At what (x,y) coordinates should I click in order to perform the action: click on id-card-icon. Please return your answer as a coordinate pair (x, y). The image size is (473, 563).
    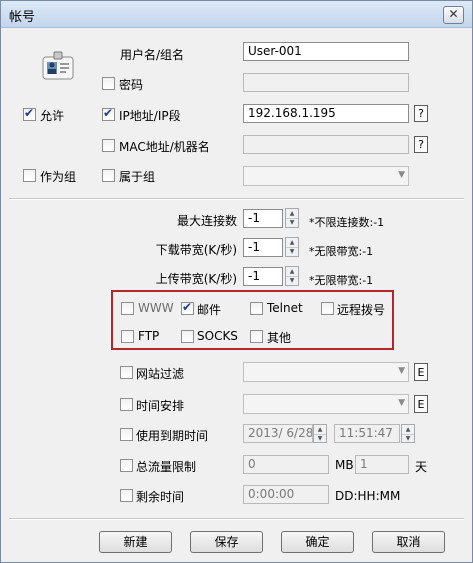
    Looking at the image, I should click on (58, 66).